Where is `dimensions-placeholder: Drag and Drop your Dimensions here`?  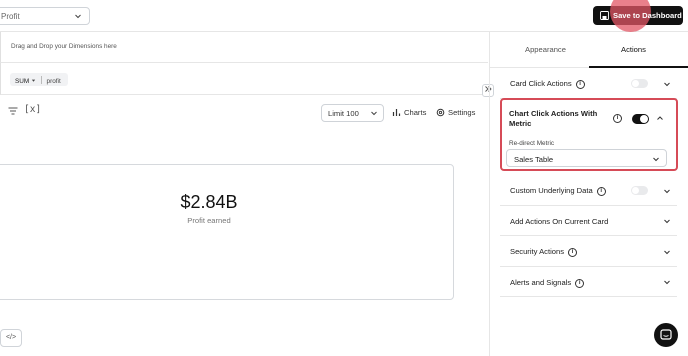
dimensions-placeholder: Drag and Drop your Dimensions here is located at coordinates (64, 46).